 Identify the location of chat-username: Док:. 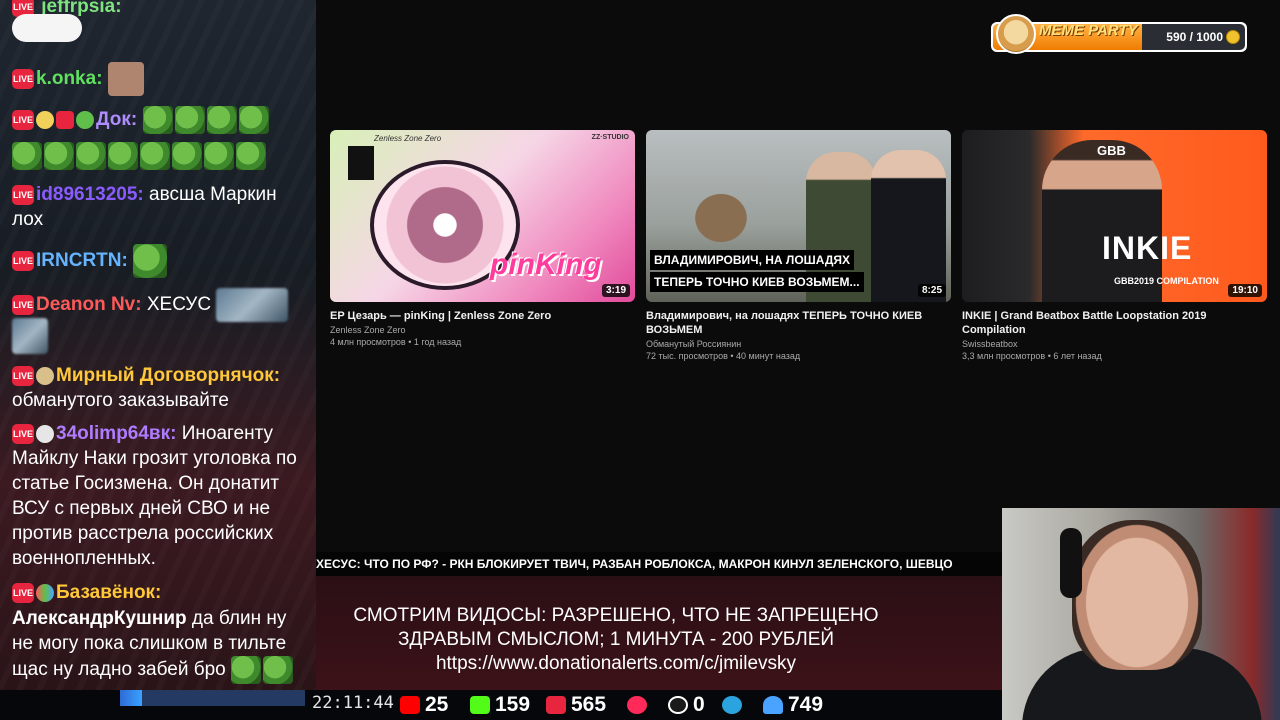
(117, 120).